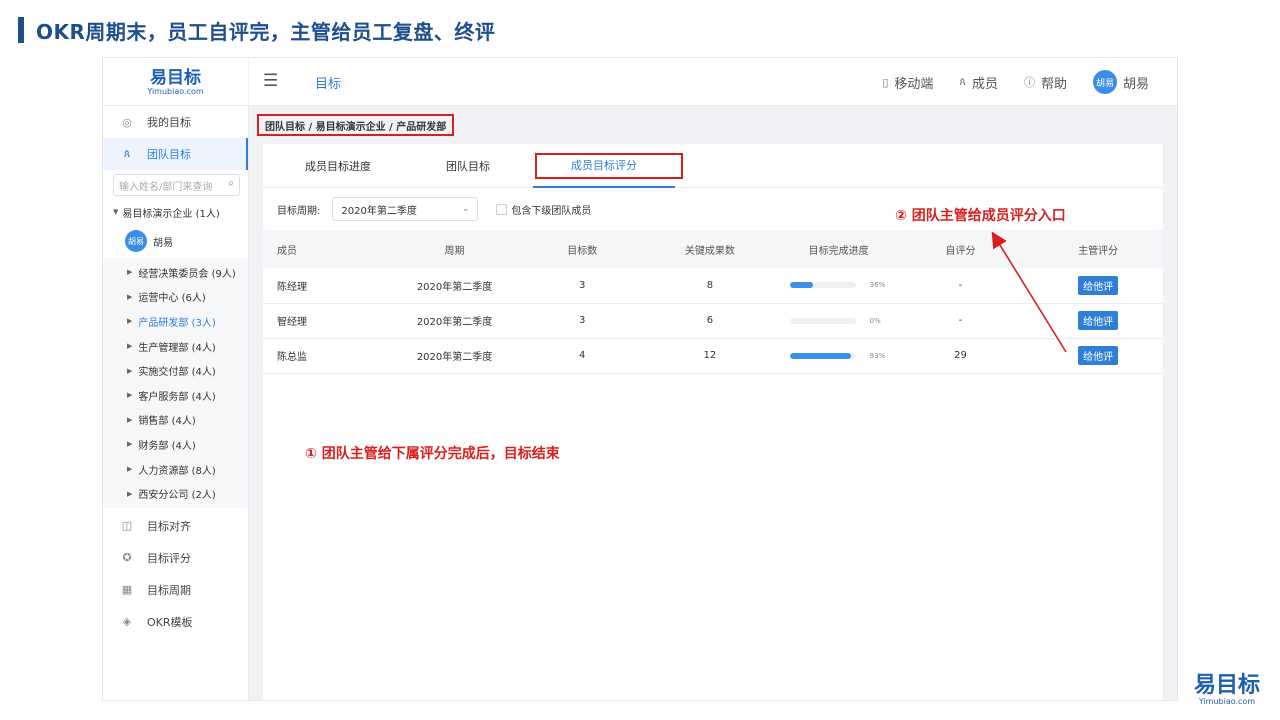  What do you see at coordinates (175, 241) in the screenshot?
I see `org-user: 胡易 胡易` at bounding box center [175, 241].